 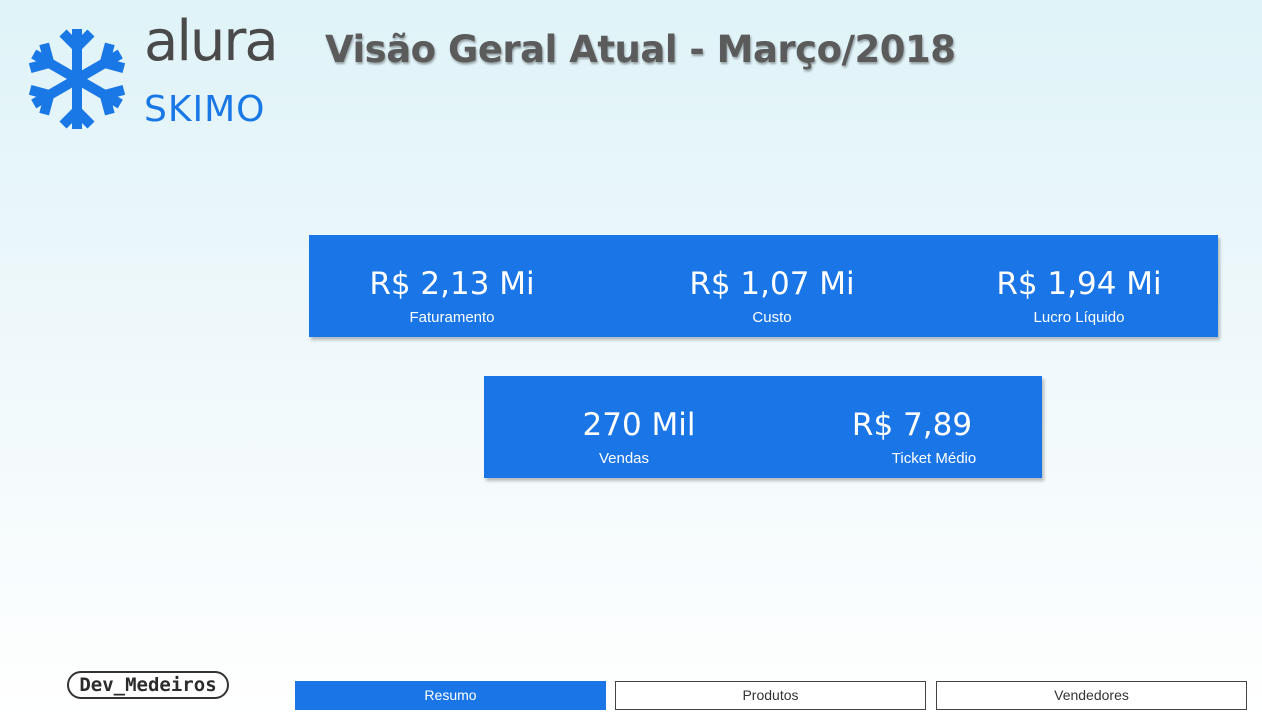 What do you see at coordinates (1091, 695) in the screenshot?
I see `nav-button-vendedores: Vendedores` at bounding box center [1091, 695].